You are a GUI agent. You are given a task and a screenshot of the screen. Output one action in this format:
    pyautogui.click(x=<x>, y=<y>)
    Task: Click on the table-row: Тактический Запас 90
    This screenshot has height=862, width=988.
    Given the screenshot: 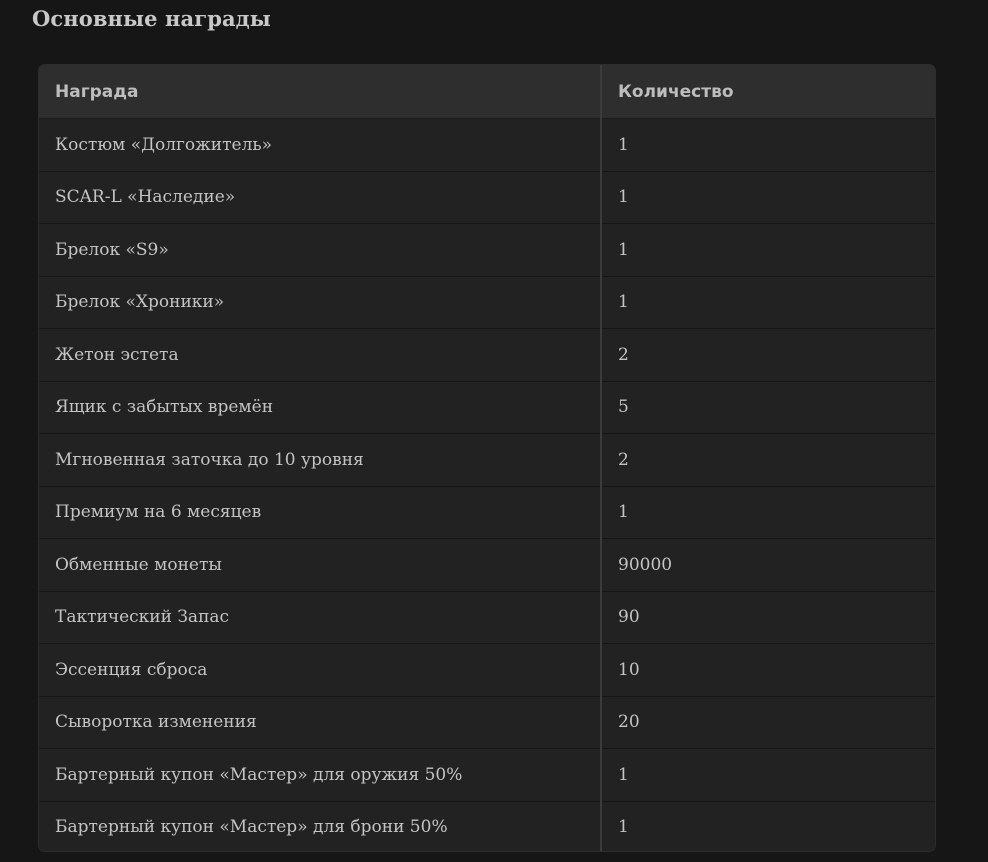 What is the action you would take?
    pyautogui.click(x=487, y=617)
    